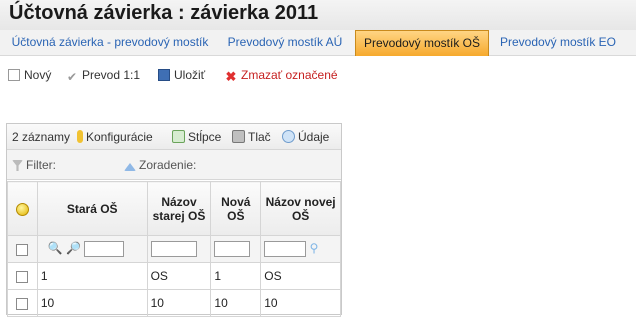 This screenshot has width=636, height=322. I want to click on cell-nazov-novej-os: 10, so click(300, 303).